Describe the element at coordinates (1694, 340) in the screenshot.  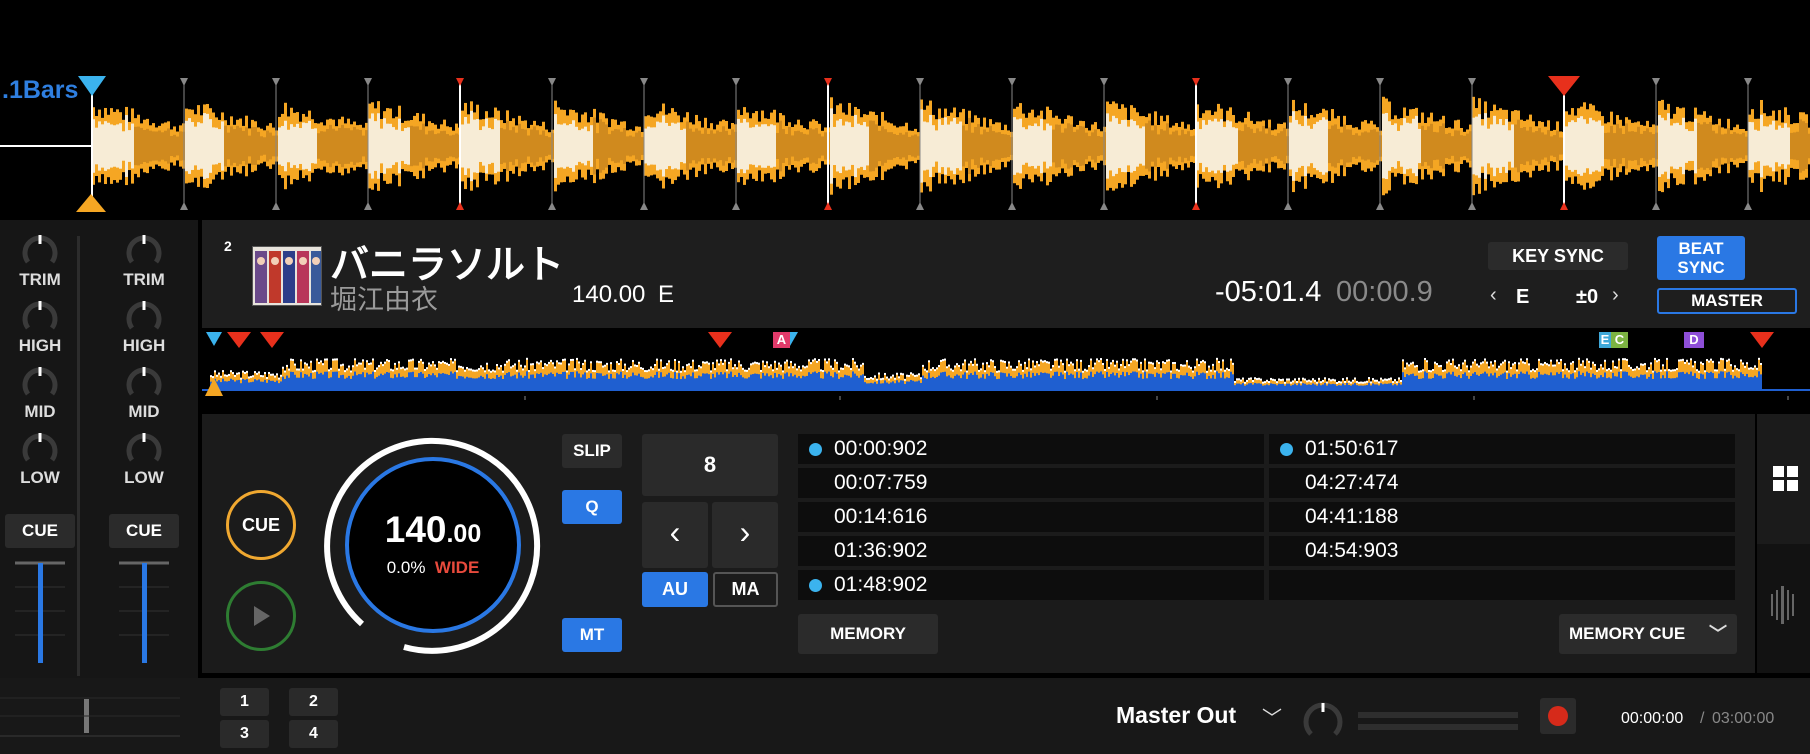
I see `hot-cue-d-marker: D` at that location.